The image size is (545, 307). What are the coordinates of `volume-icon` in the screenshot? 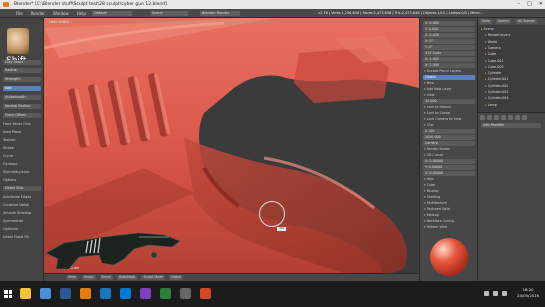 It's located at (495, 293).